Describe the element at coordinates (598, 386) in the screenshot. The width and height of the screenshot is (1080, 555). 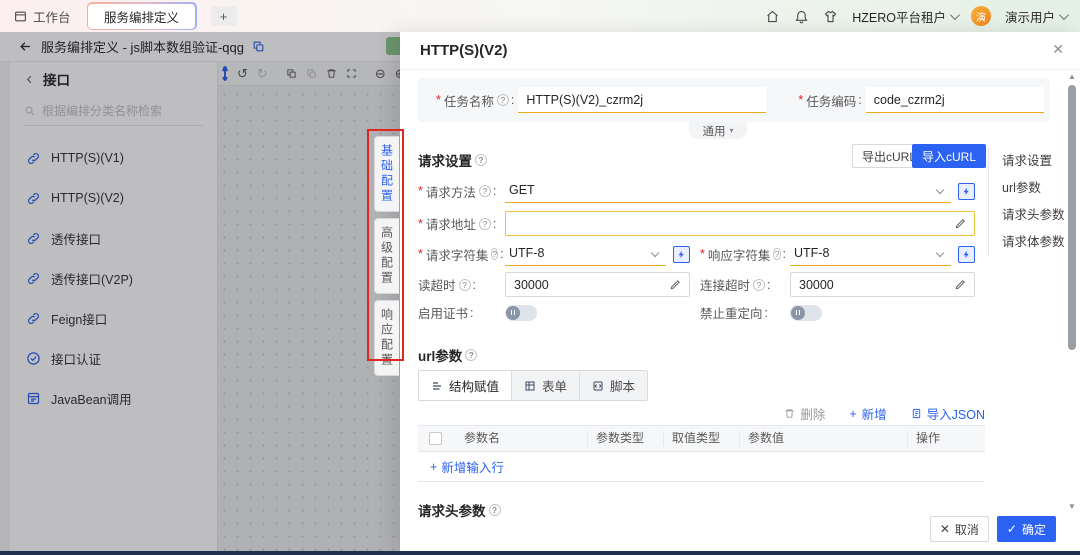
I see `script-icon` at that location.